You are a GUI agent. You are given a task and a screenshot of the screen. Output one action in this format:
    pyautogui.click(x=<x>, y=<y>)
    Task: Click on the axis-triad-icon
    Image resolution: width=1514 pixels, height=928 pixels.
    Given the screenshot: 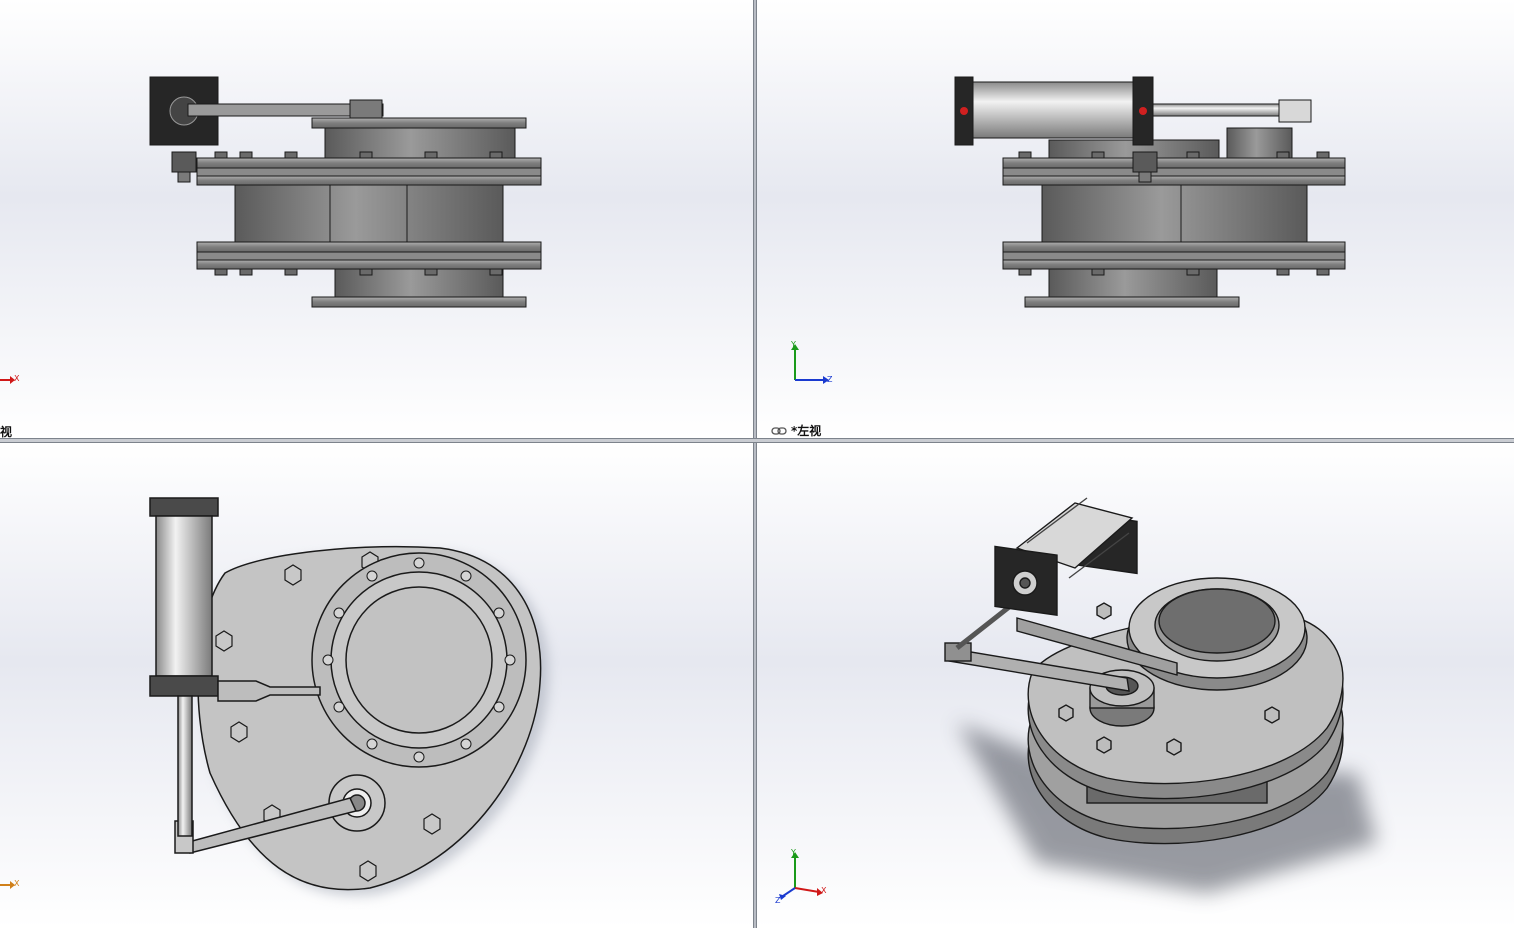 What is the action you would take?
    pyautogui.click(x=801, y=876)
    